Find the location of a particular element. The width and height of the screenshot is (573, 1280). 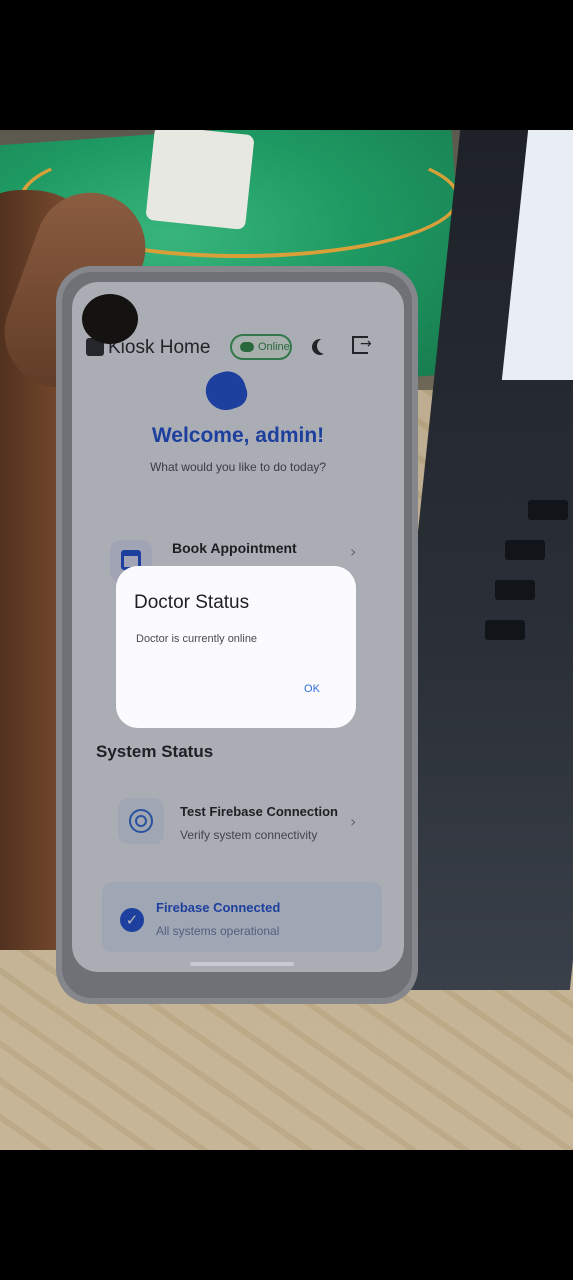

ok-button: OK is located at coordinates (312, 690).